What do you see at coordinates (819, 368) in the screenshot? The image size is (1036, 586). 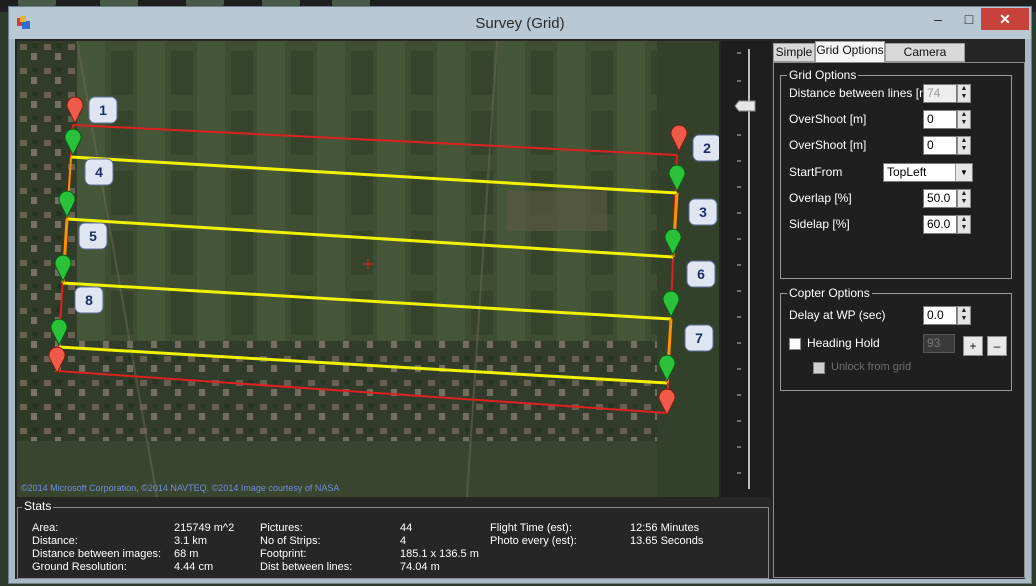 I see `unlock-from-grid-checkbox` at bounding box center [819, 368].